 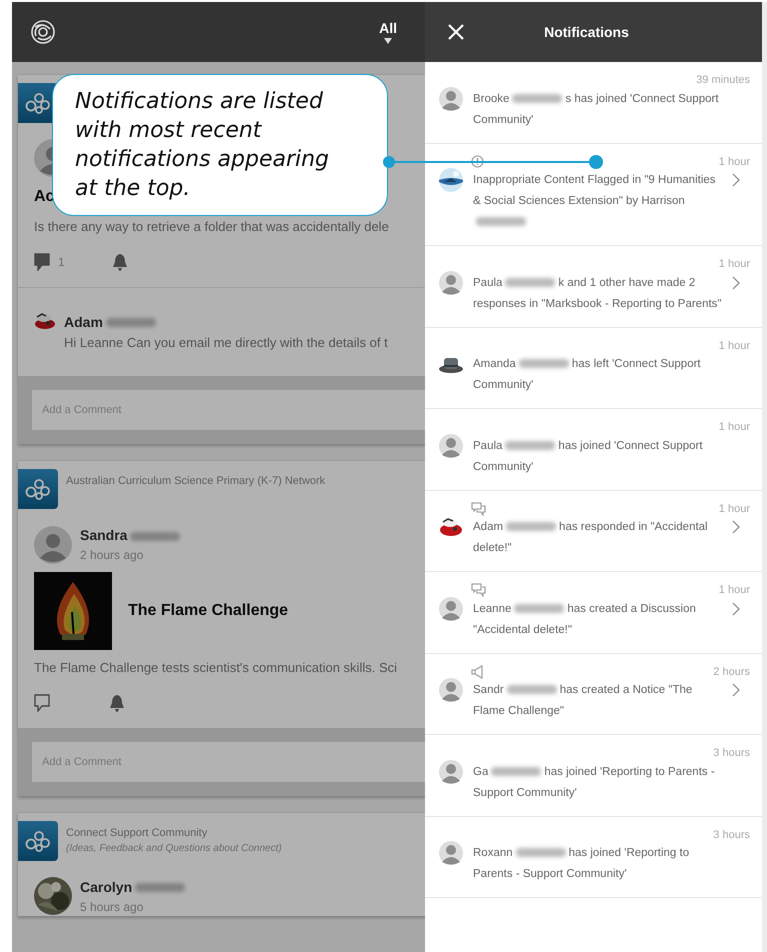 What do you see at coordinates (597, 538) in the screenshot?
I see `notification-text: Adam has responded in "Accidental delete!"` at bounding box center [597, 538].